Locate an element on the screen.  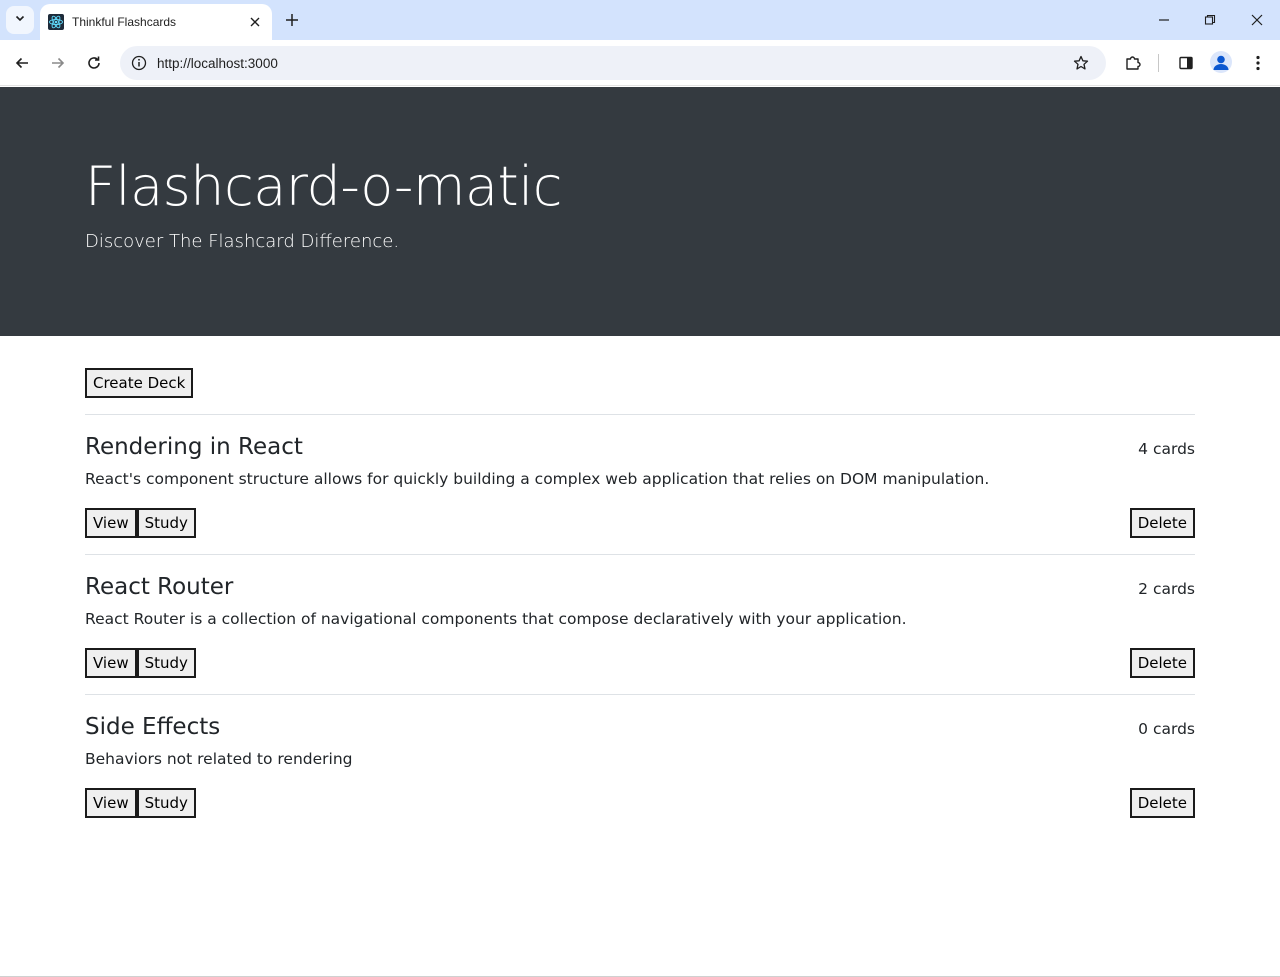
bookmark-star-icon is located at coordinates (1081, 63).